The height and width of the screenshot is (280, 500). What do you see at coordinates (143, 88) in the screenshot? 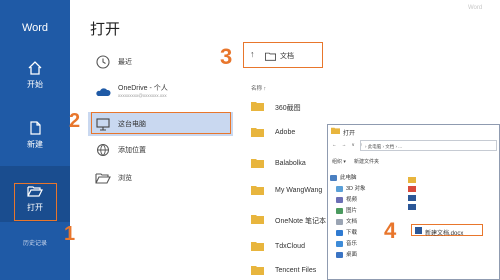
I see `location-label: OneDrive - 个人` at bounding box center [143, 88].